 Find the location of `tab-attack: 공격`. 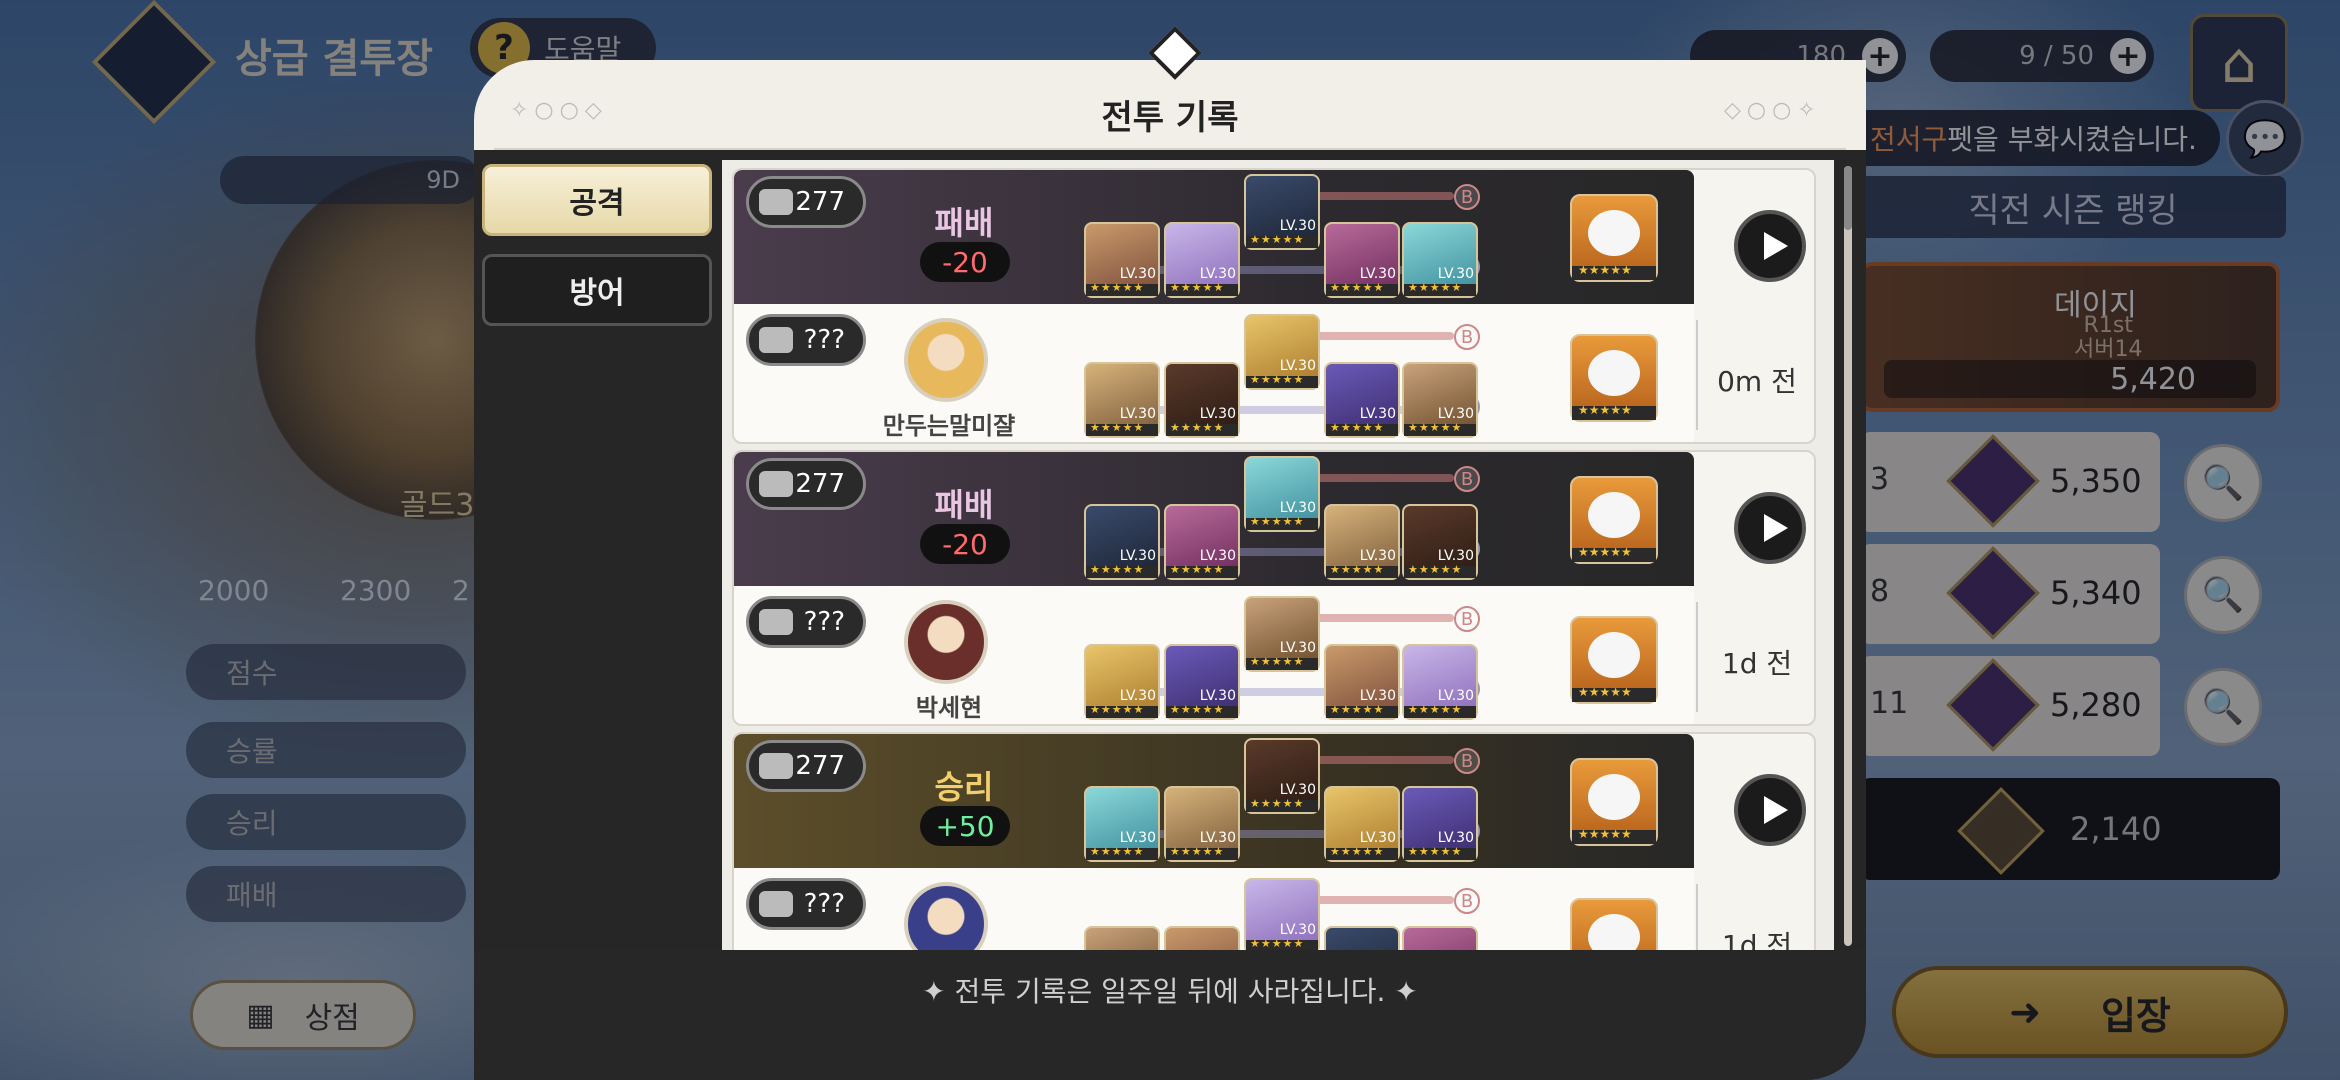

tab-attack: 공격 is located at coordinates (597, 200).